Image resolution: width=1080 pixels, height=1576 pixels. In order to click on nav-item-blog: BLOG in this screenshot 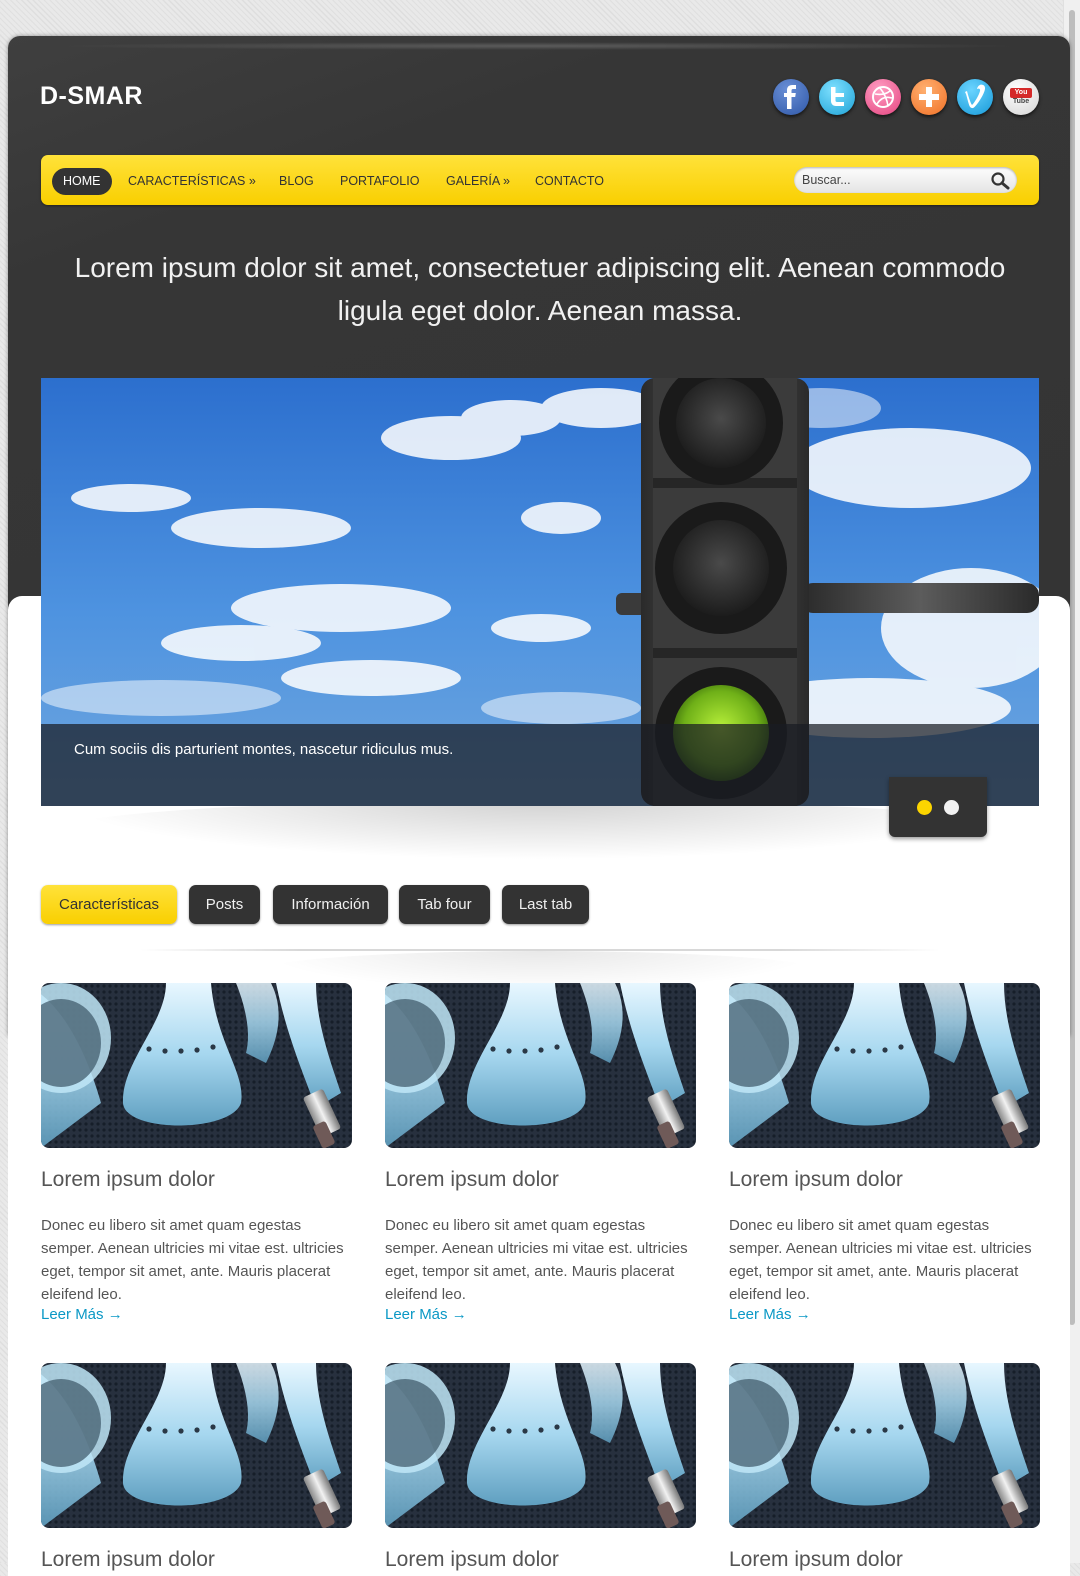, I will do `click(296, 181)`.